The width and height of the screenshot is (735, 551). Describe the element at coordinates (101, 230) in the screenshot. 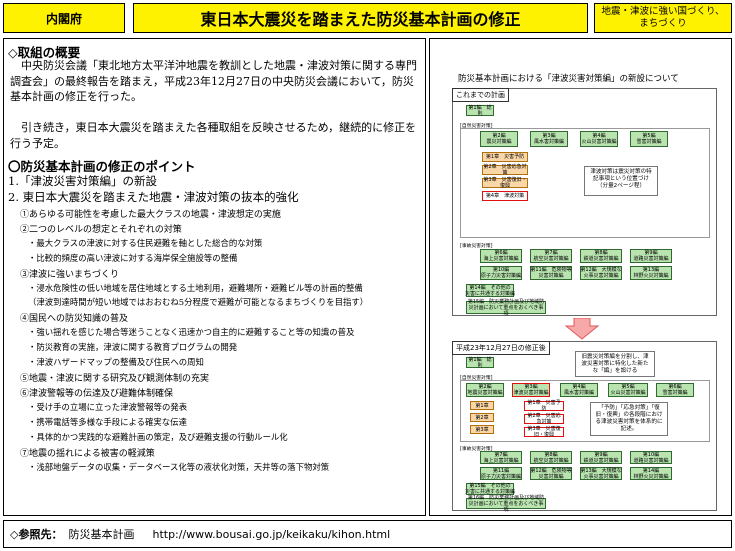

I see `point-sub-2: ②二つのレベルの想定とそれぞれの対策` at that location.